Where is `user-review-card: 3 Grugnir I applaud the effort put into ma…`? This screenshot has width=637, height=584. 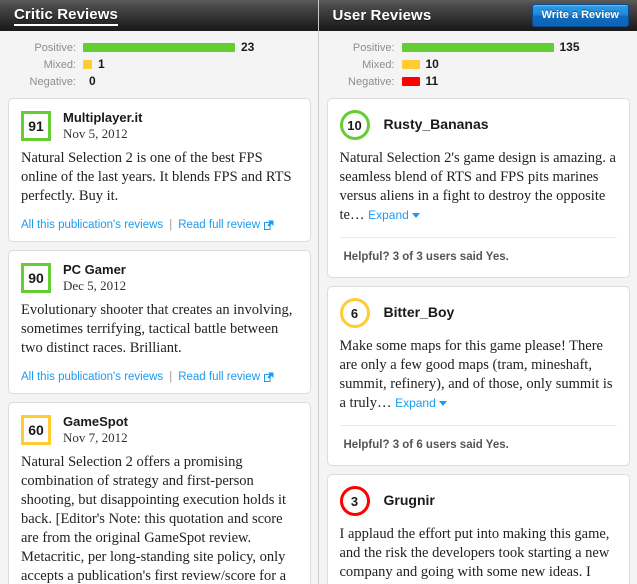 user-review-card: 3 Grugnir I applaud the effort put into ma… is located at coordinates (478, 529).